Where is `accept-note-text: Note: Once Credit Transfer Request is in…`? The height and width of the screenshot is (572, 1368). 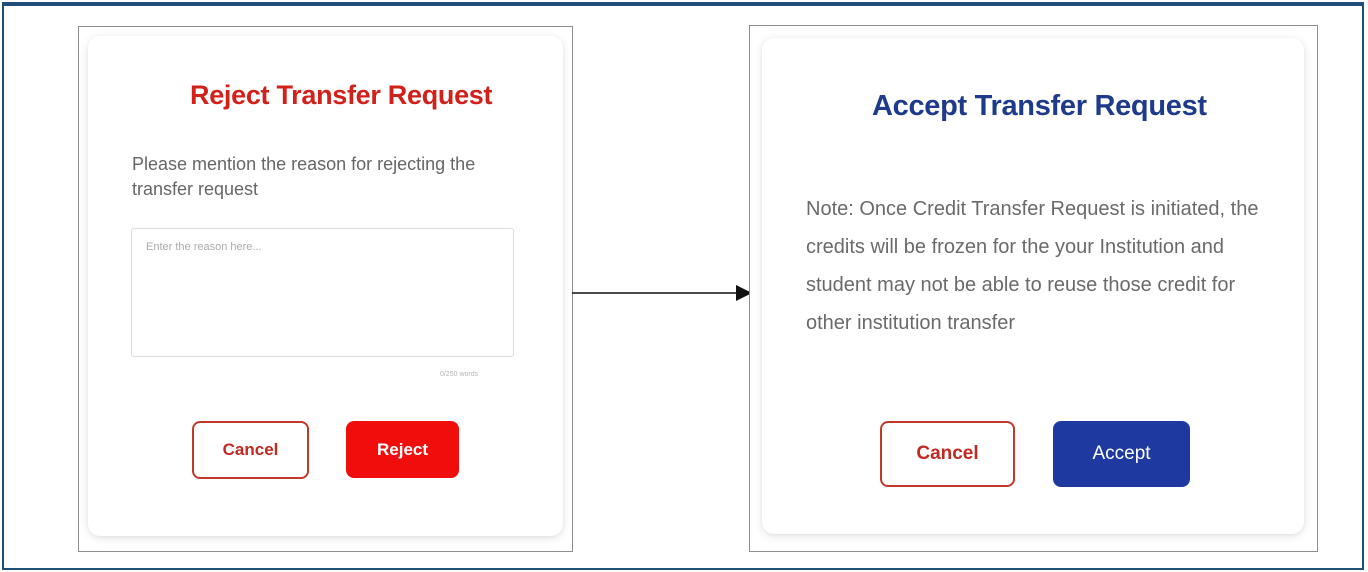 accept-note-text: Note: Once Credit Transfer Request is in… is located at coordinates (1032, 266).